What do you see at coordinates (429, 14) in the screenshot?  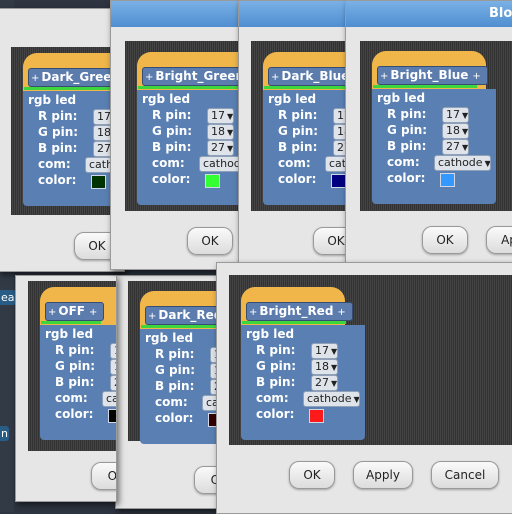 I see `dialog-title-bar: Bloc` at bounding box center [429, 14].